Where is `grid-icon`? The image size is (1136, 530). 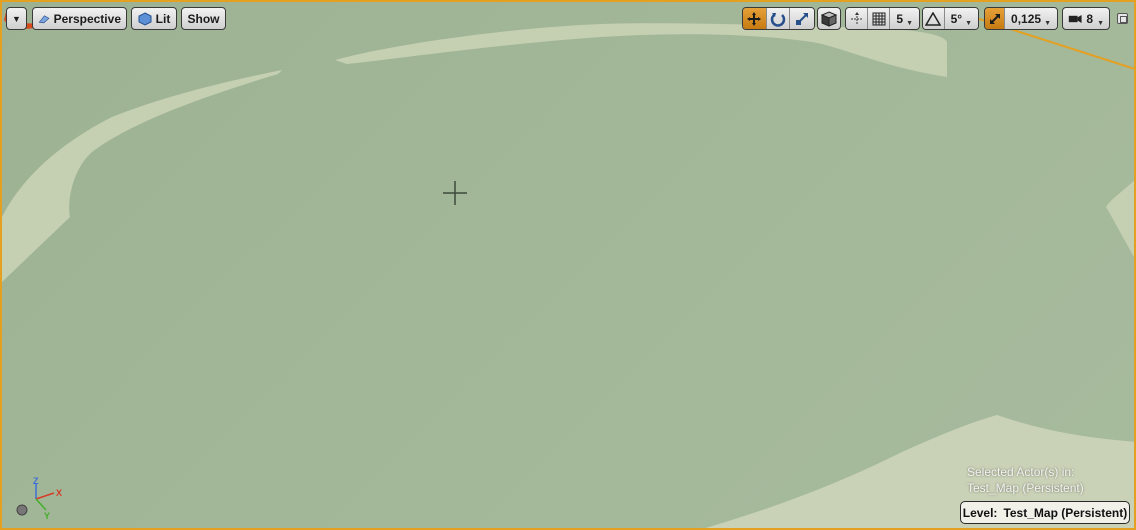 grid-icon is located at coordinates (879, 18).